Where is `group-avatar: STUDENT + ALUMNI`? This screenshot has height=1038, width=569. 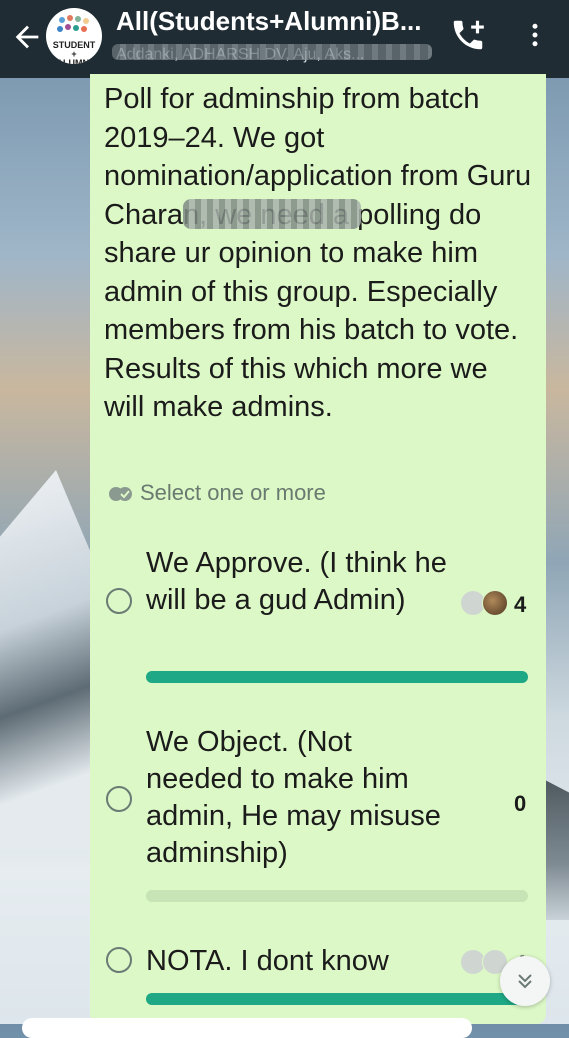
group-avatar: STUDENT + ALUMNI is located at coordinates (74, 36).